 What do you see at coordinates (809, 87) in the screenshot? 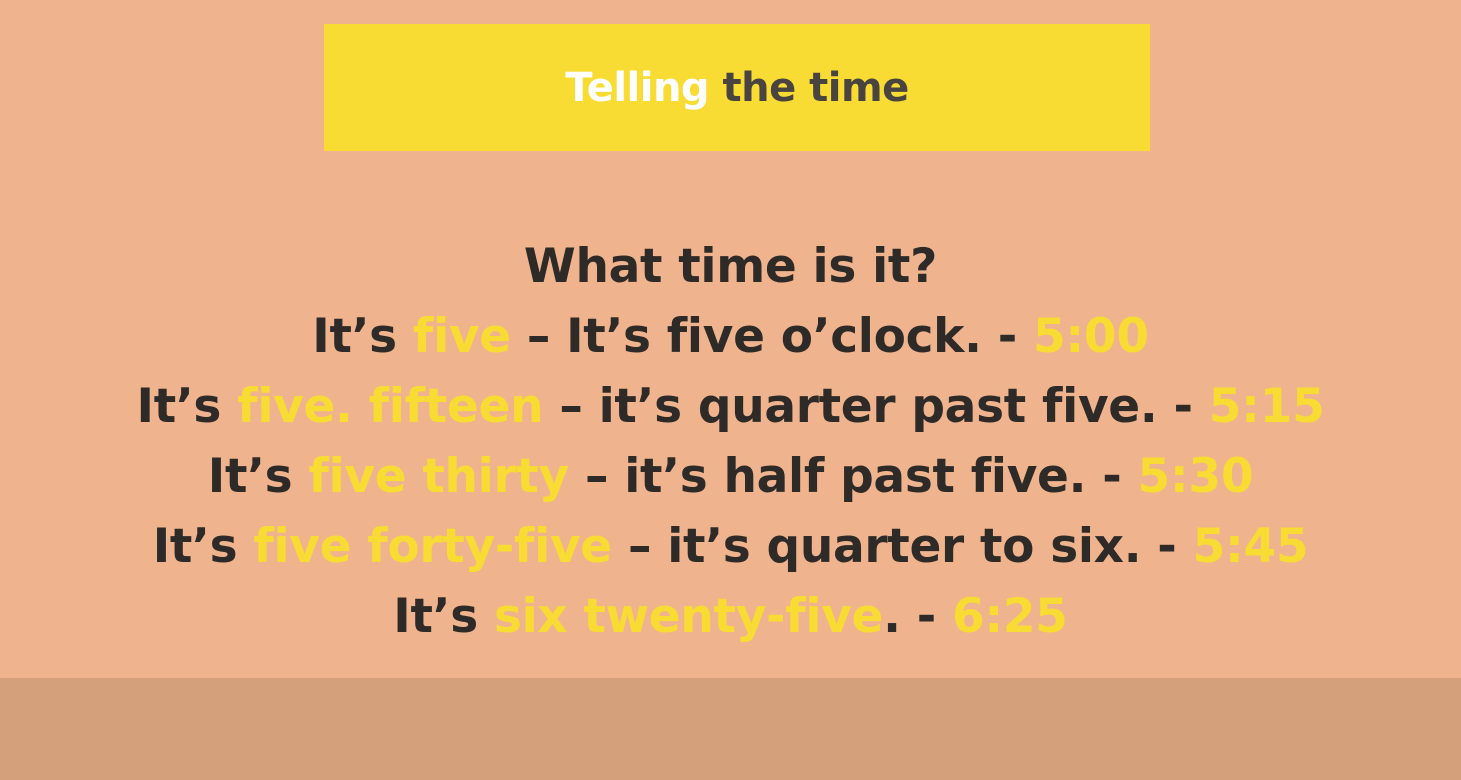
I see `title-part-the-time: the time` at bounding box center [809, 87].